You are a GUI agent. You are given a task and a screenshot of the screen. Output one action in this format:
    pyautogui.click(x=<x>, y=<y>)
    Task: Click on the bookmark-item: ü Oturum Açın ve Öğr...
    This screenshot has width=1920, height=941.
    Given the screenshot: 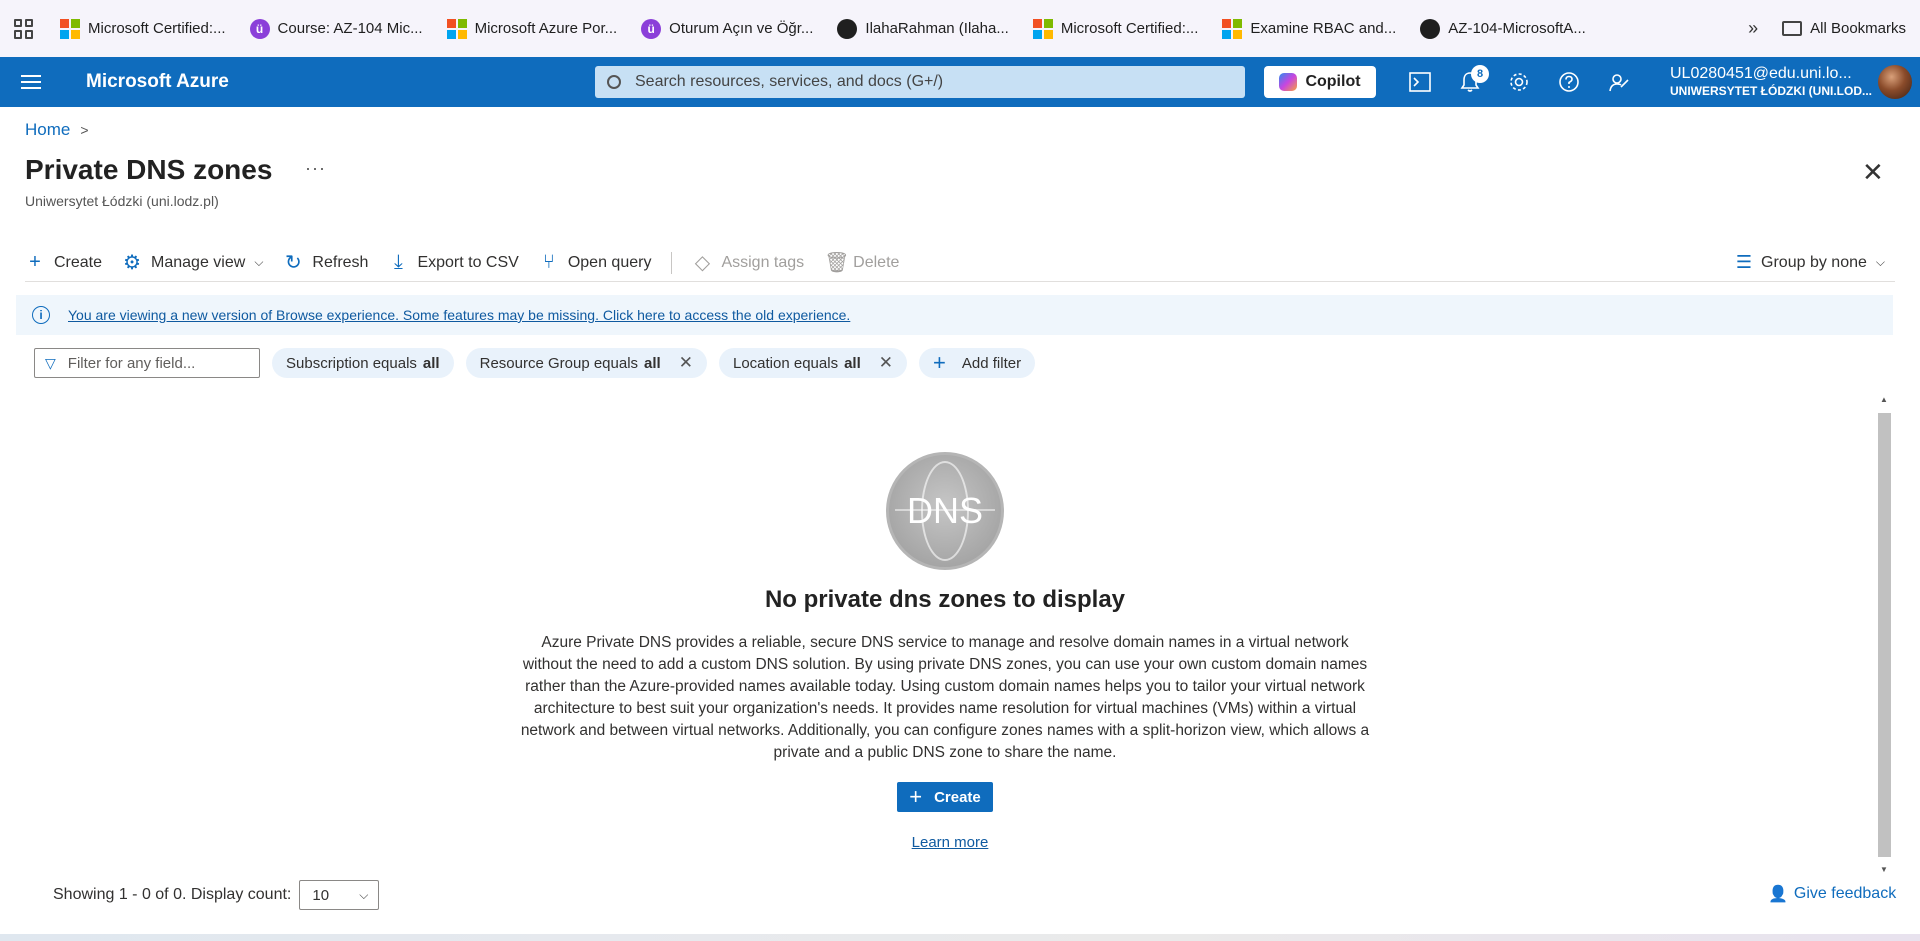 What is the action you would take?
    pyautogui.click(x=727, y=28)
    